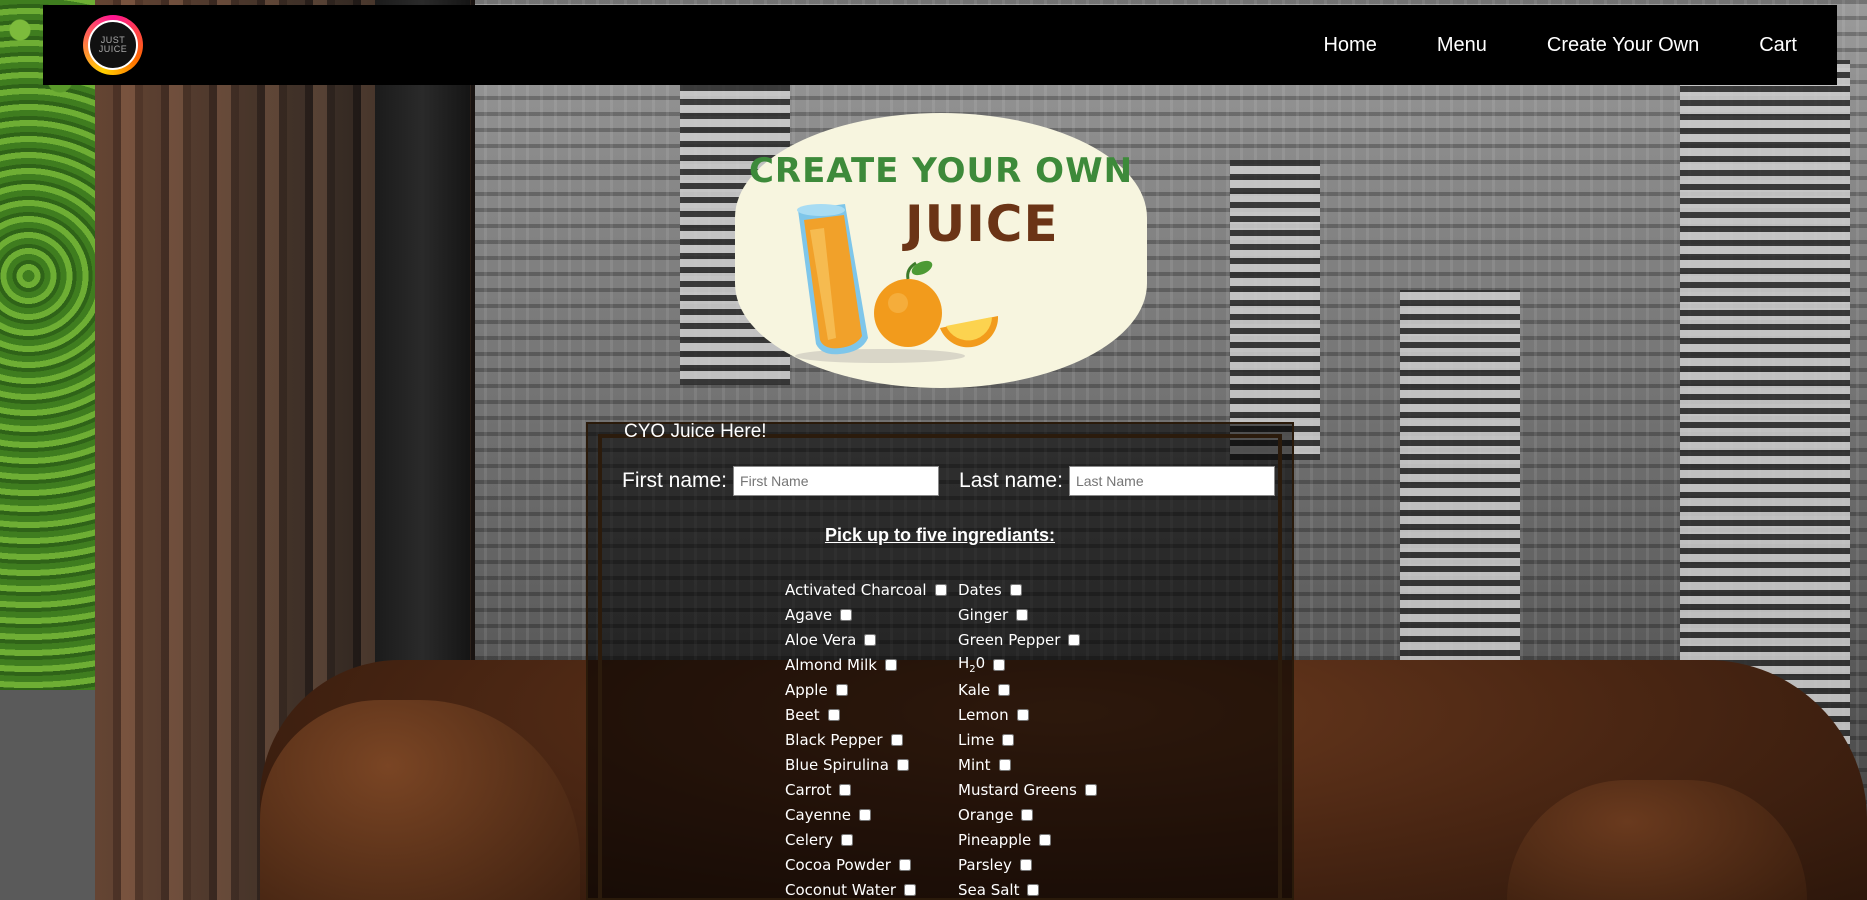 The height and width of the screenshot is (900, 1867). I want to click on ingredient-label: Mustard Greens, so click(1017, 789).